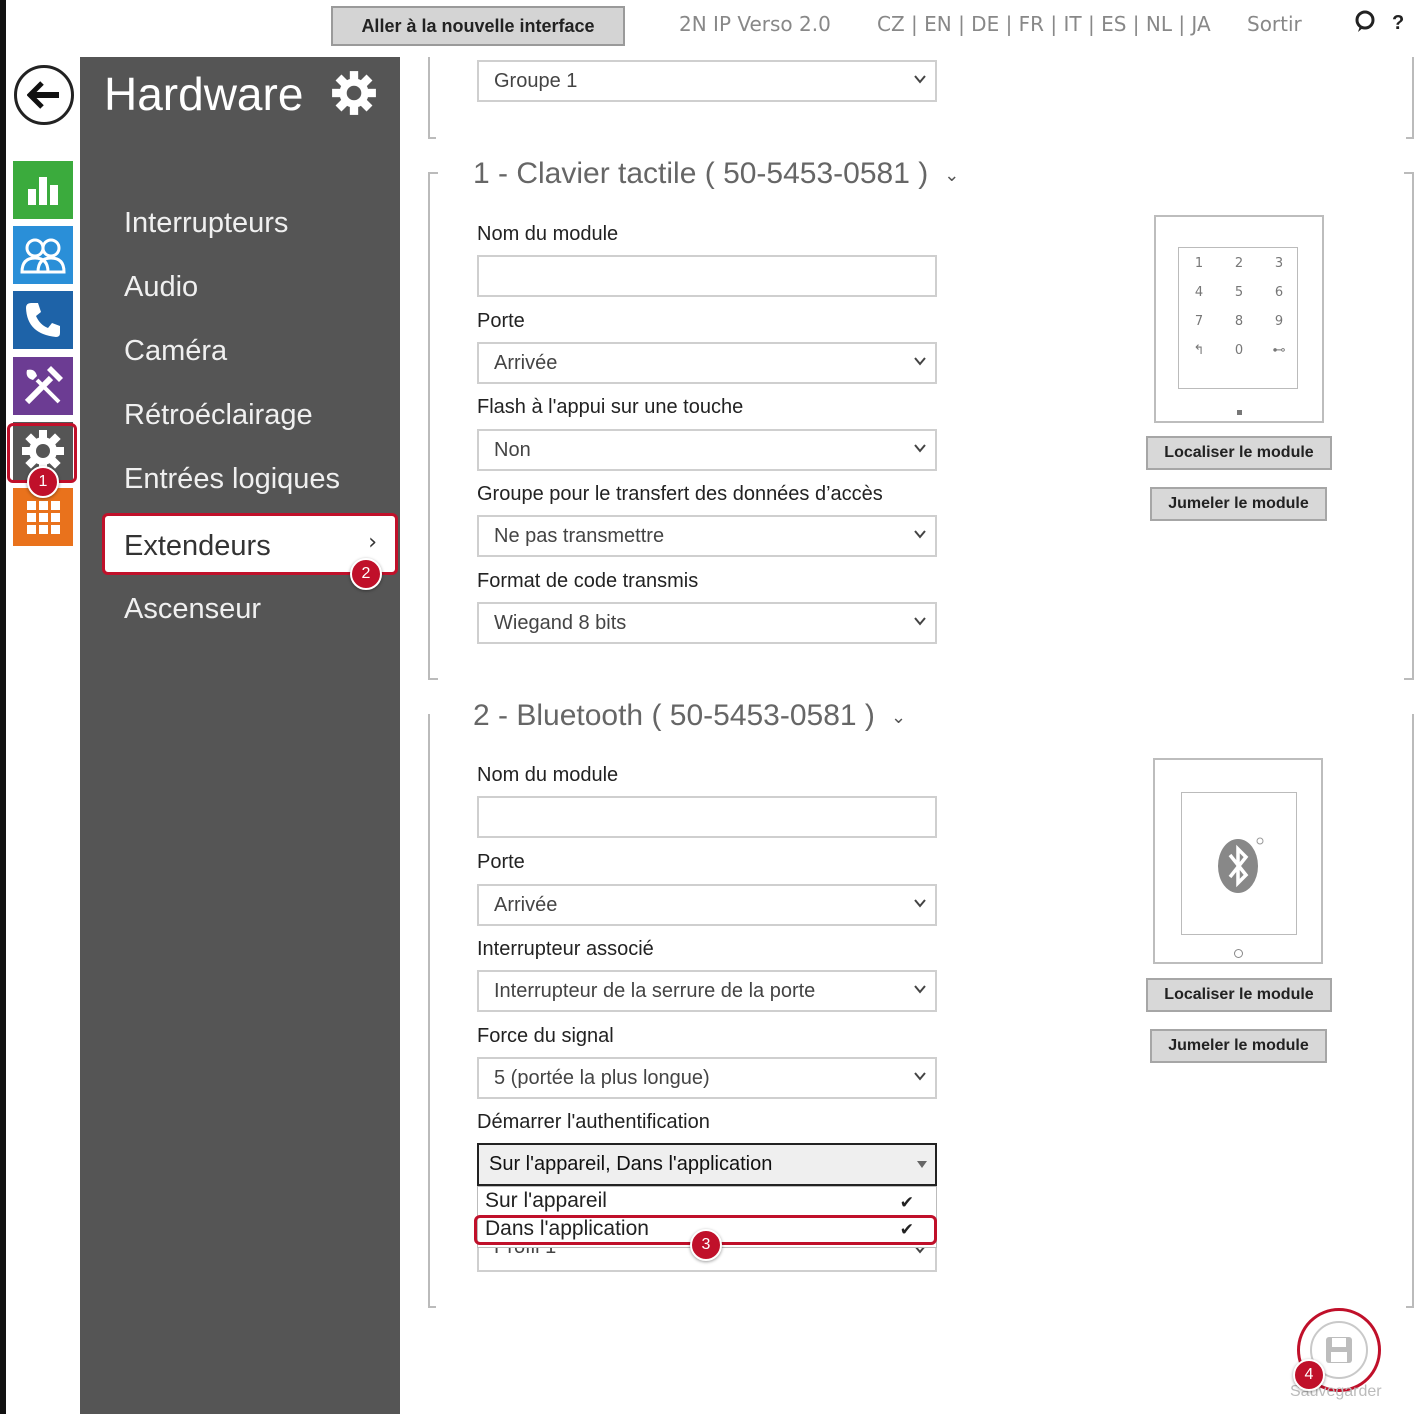 The width and height of the screenshot is (1424, 1414). Describe the element at coordinates (43, 517) in the screenshot. I see `grid-icon` at that location.